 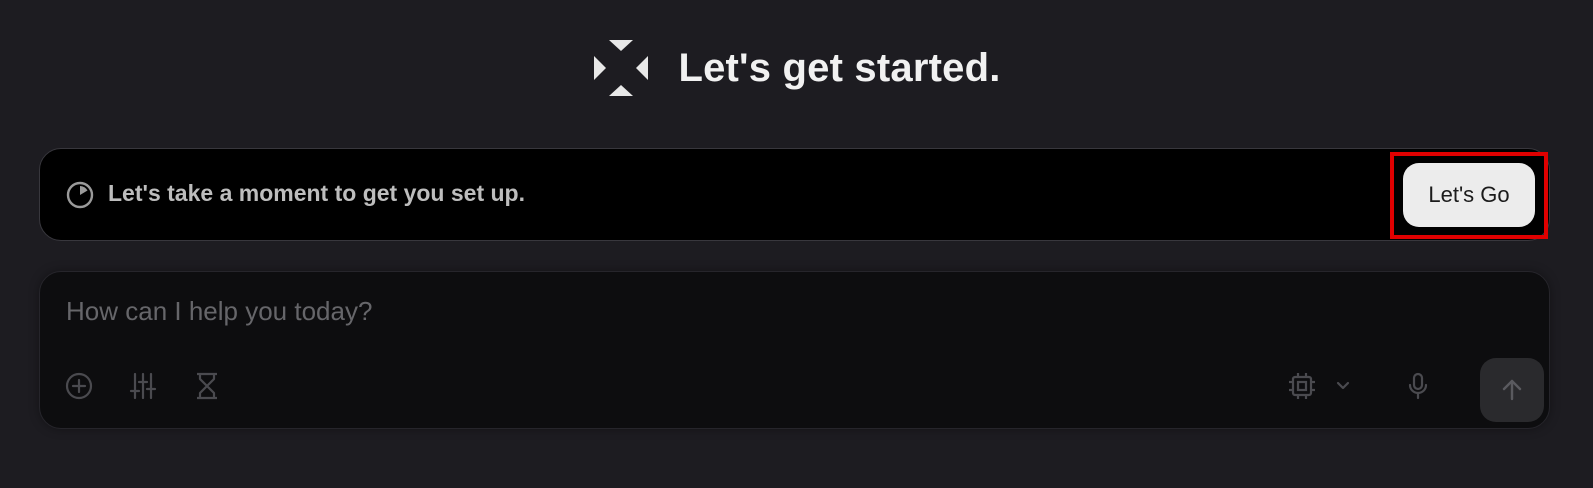 I want to click on plus-circle-icon, so click(x=79, y=386).